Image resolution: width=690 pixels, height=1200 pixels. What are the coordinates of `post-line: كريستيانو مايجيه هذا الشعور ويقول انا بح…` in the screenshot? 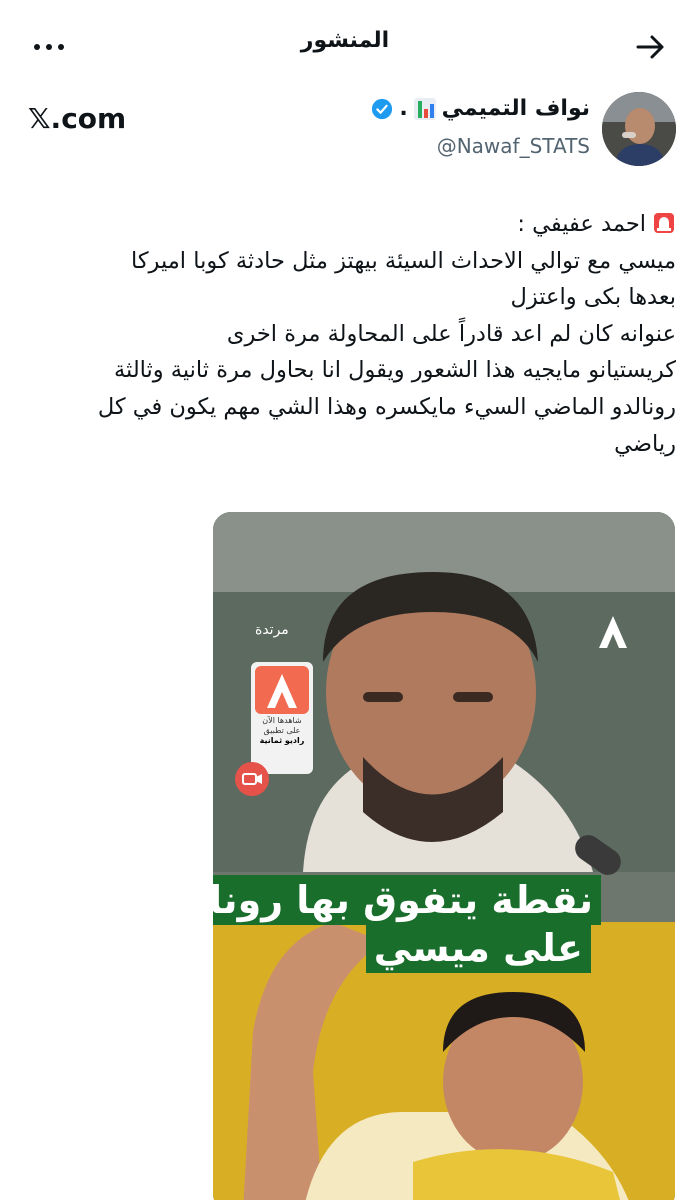 It's located at (394, 370).